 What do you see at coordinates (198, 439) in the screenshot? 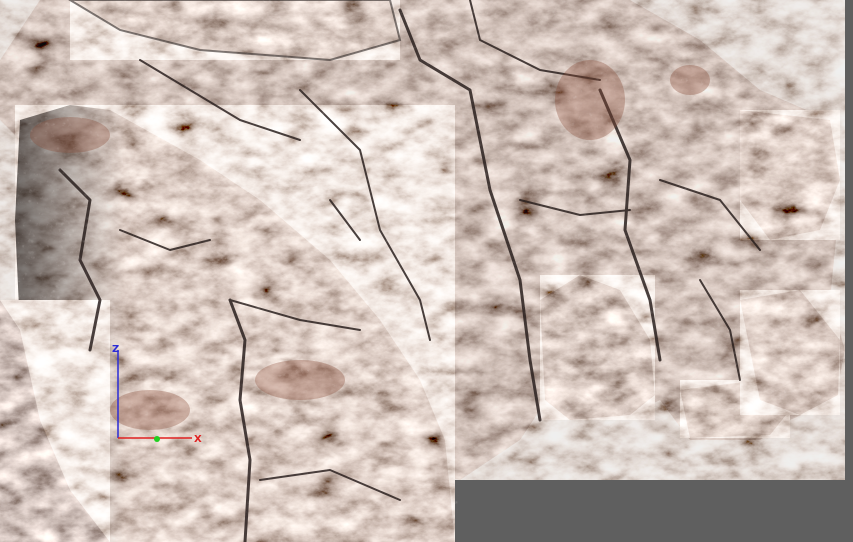
I see `x-axis-label: X` at bounding box center [198, 439].